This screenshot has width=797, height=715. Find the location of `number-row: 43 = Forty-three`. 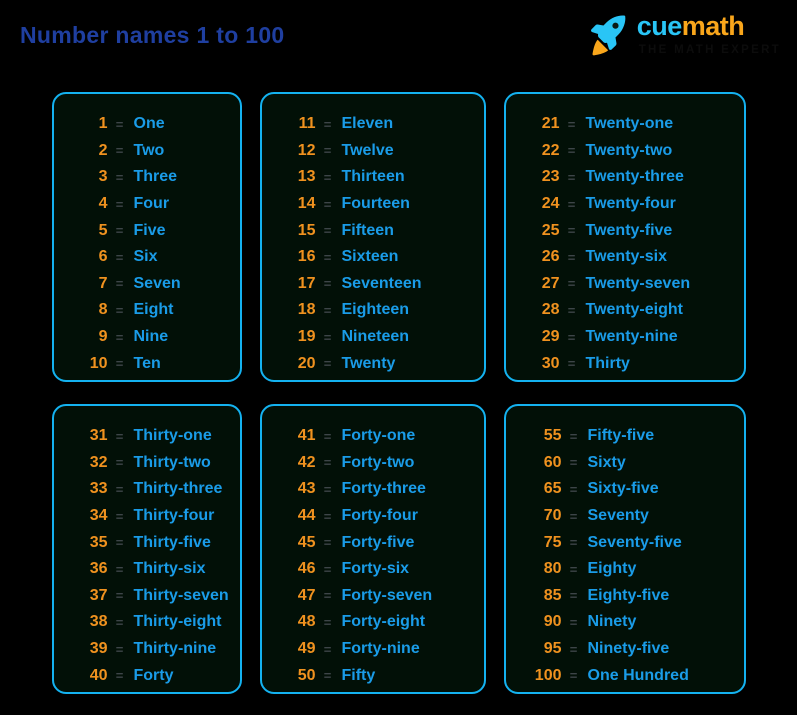

number-row: 43 = Forty-three is located at coordinates (373, 489).